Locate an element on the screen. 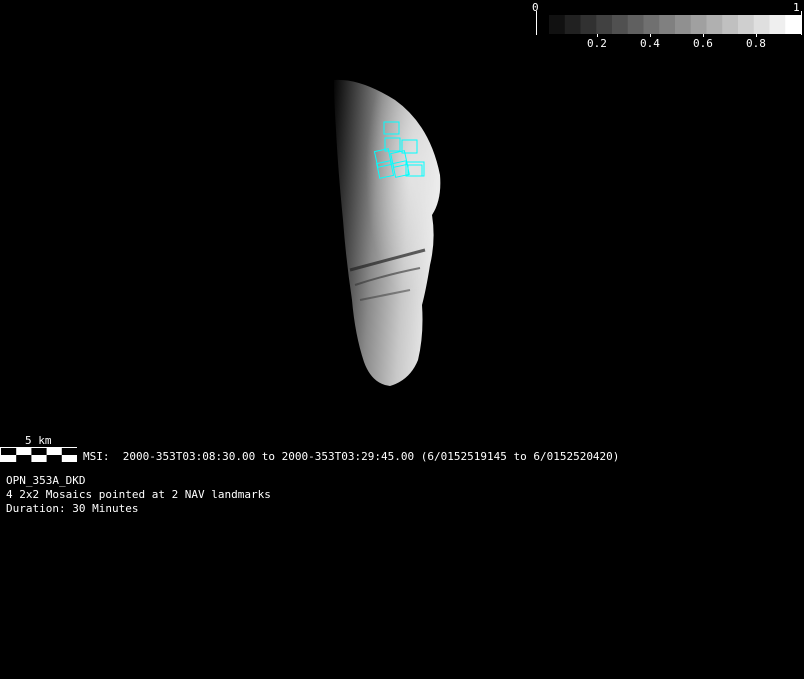 Image resolution: width=804 pixels, height=679 pixels. colorbar-tick-label: 0.6 is located at coordinates (703, 43).